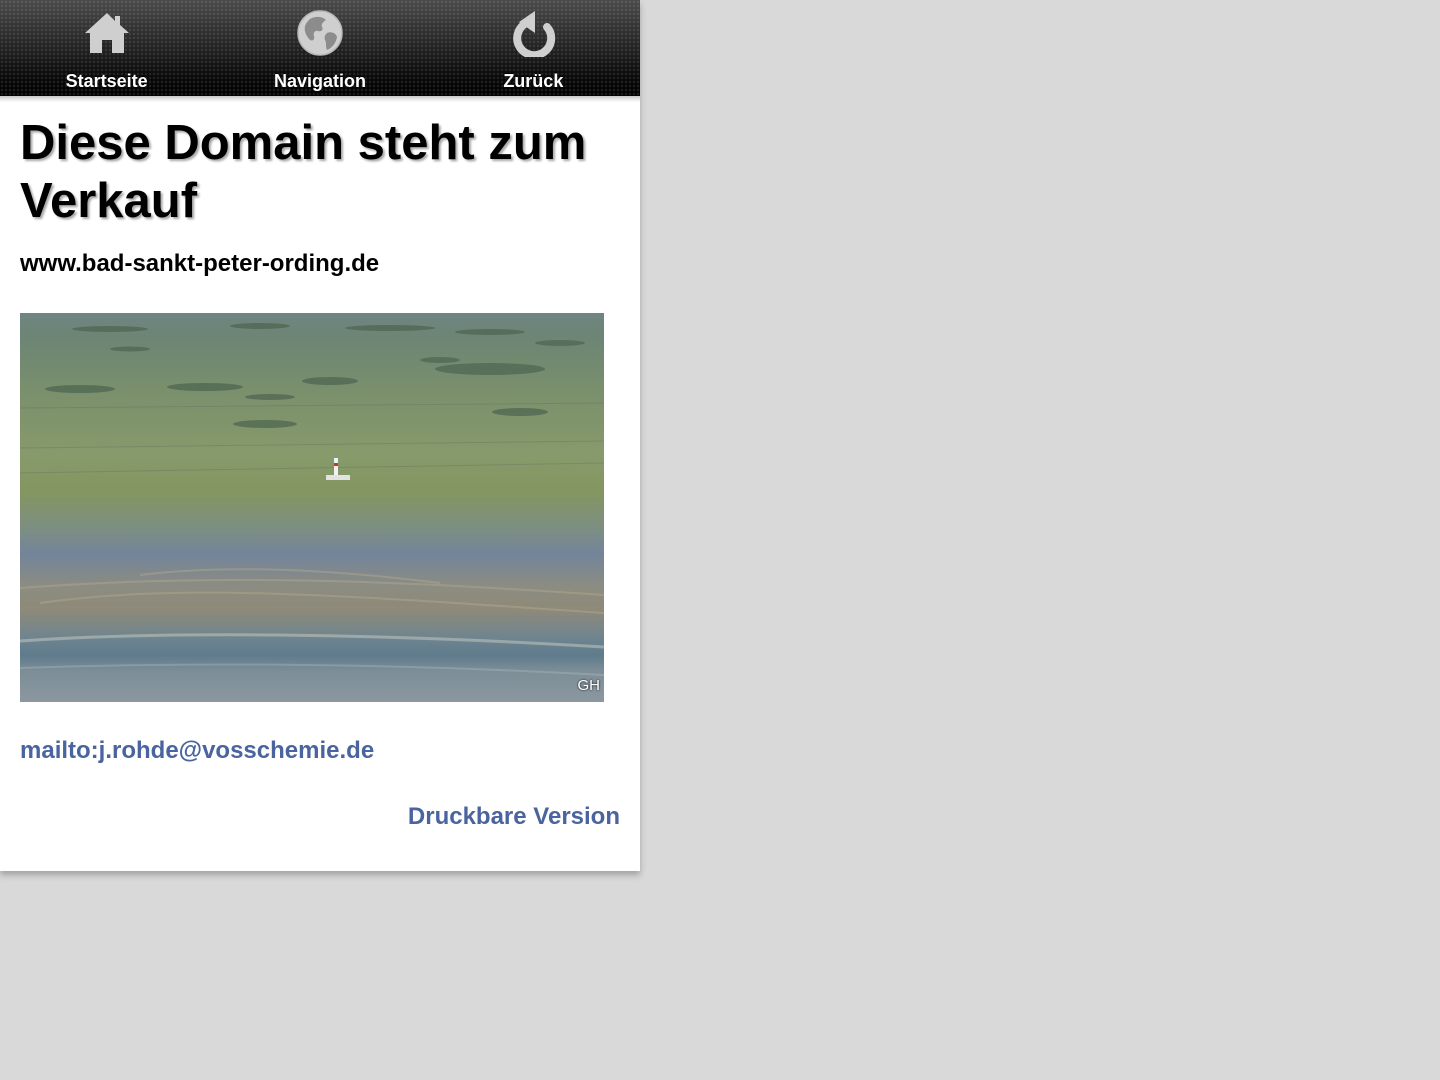 This screenshot has height=1080, width=1440. I want to click on nav-back-button: Zurück, so click(533, 48).